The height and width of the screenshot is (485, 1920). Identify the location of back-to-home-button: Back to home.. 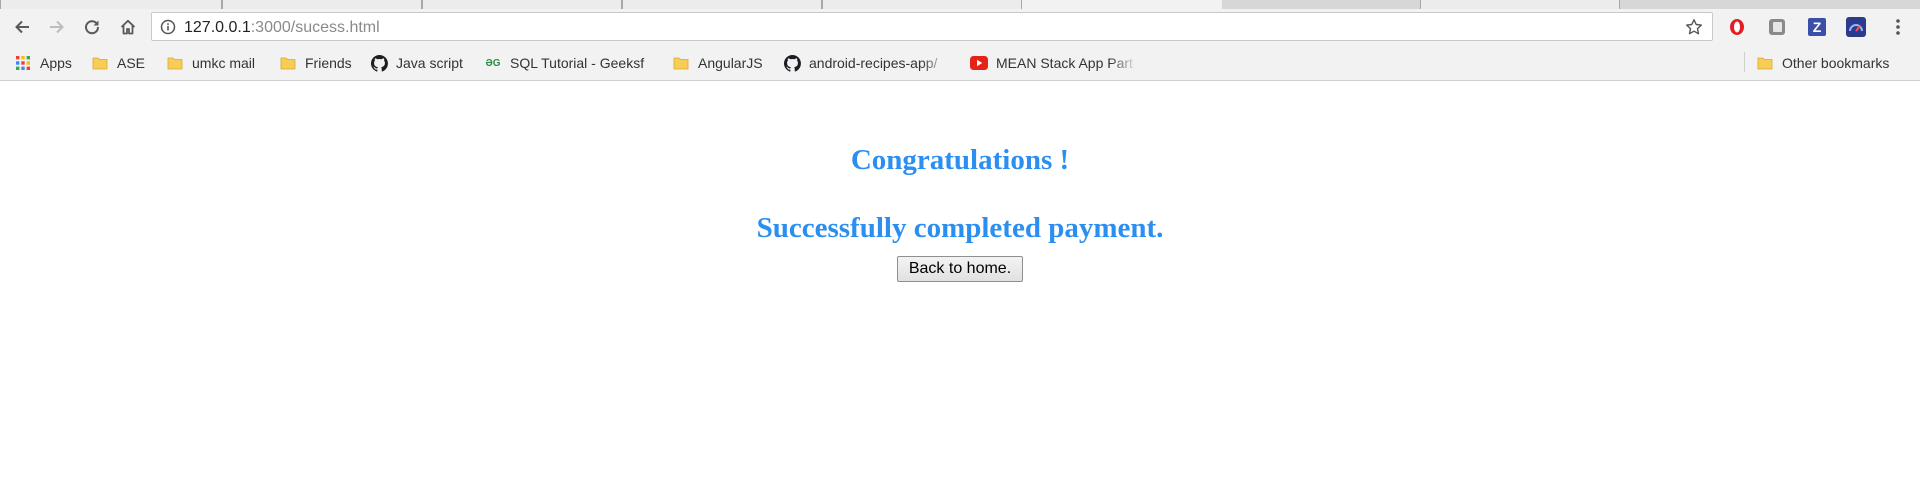
(960, 269).